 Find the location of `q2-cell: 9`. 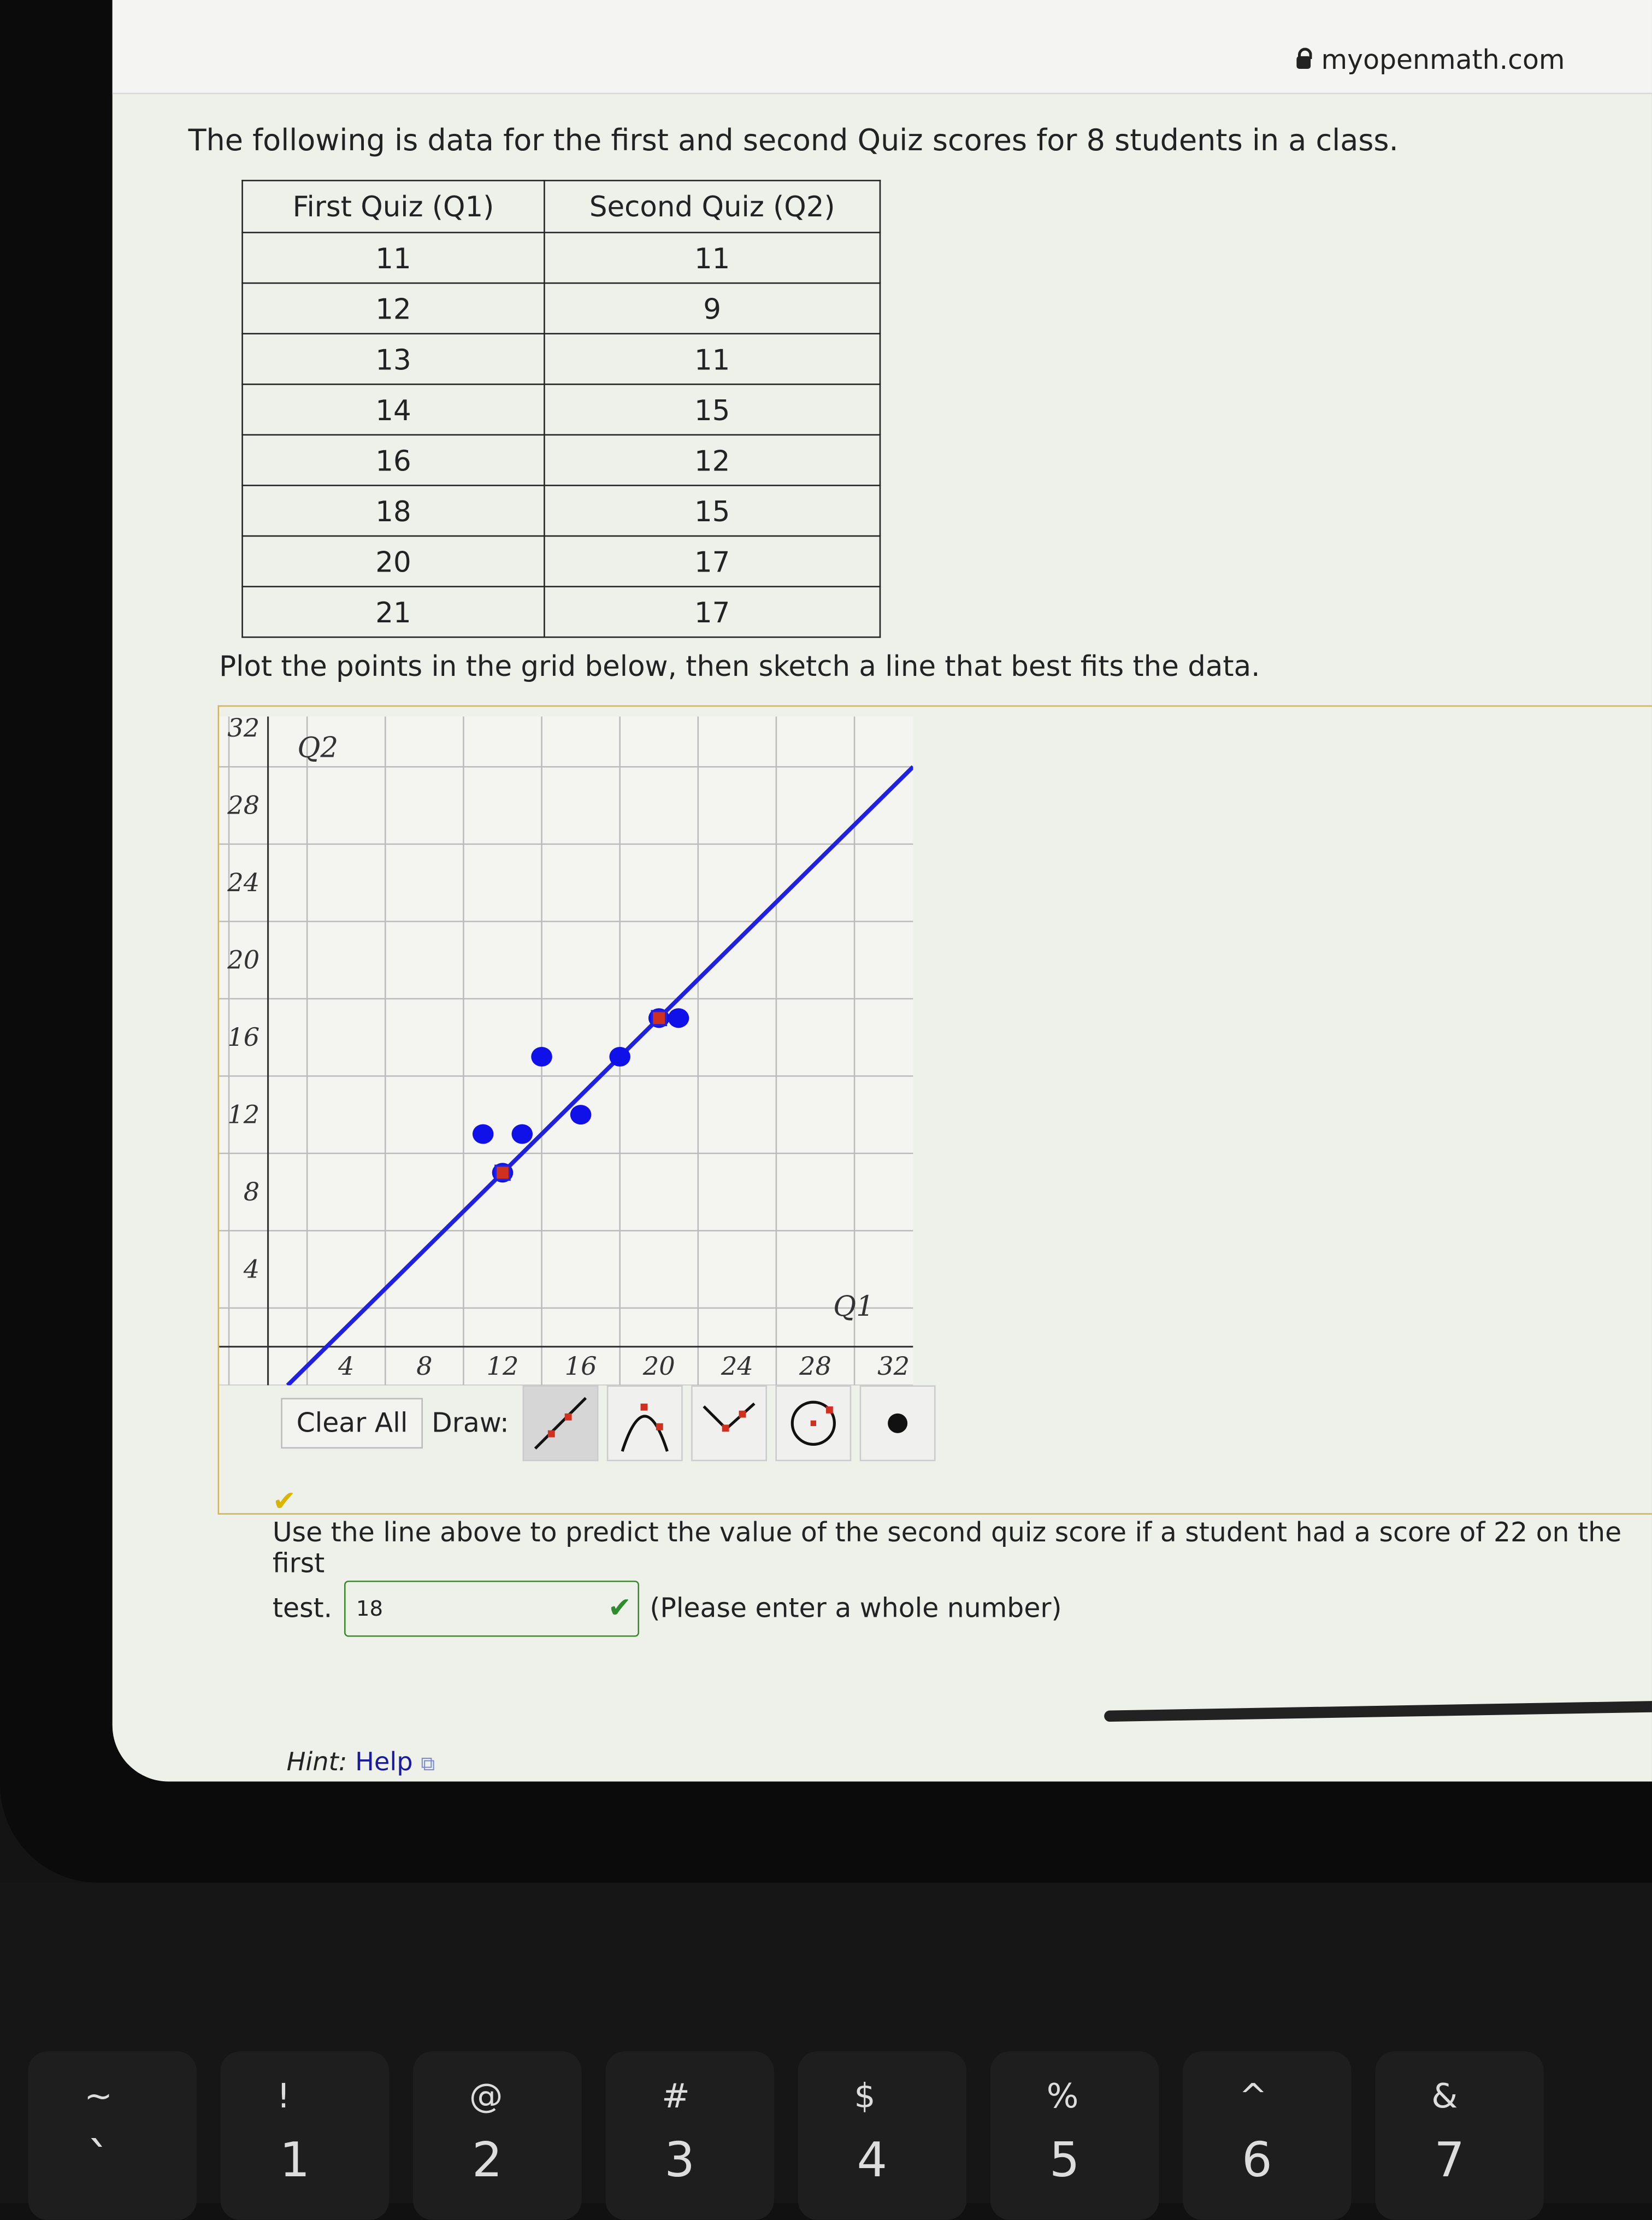

q2-cell: 9 is located at coordinates (712, 308).